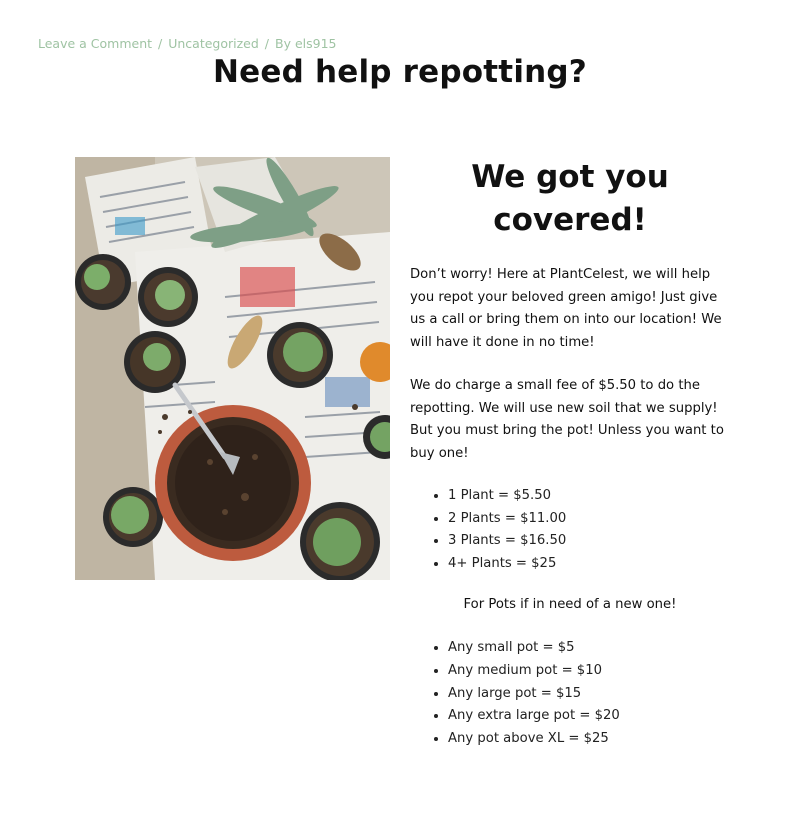  Describe the element at coordinates (589, 739) in the screenshot. I see `list-item: Any pot above XL = $25` at that location.